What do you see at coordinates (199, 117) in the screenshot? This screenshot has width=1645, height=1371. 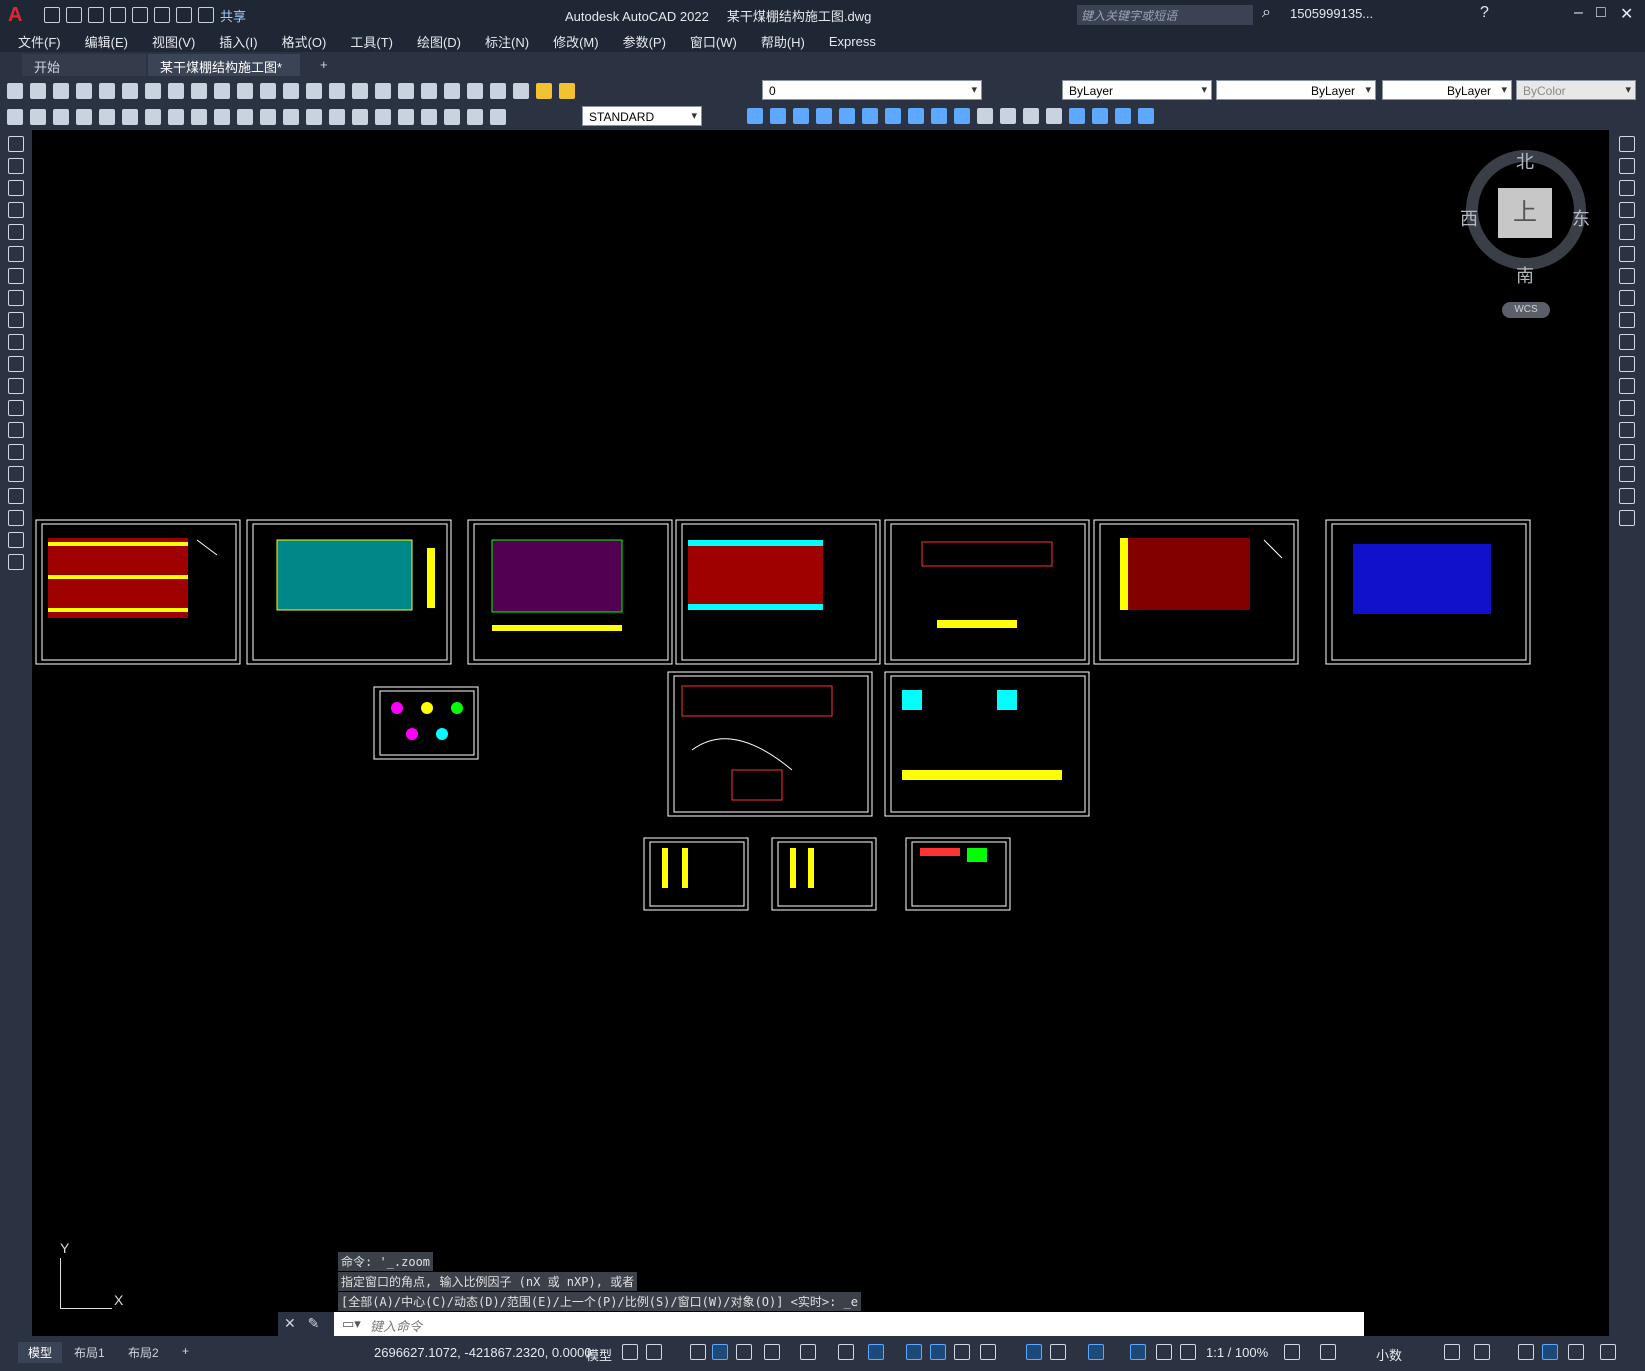 I see `jogged-dim-icon` at bounding box center [199, 117].